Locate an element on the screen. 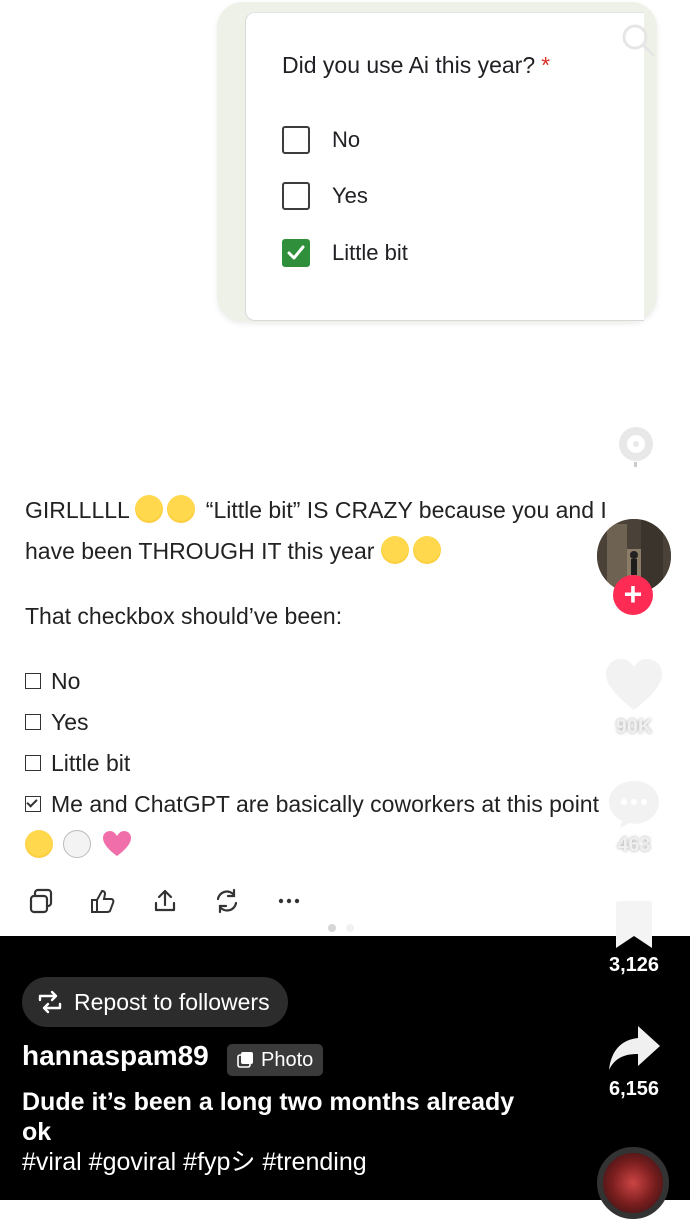  more-icon is located at coordinates (289, 901).